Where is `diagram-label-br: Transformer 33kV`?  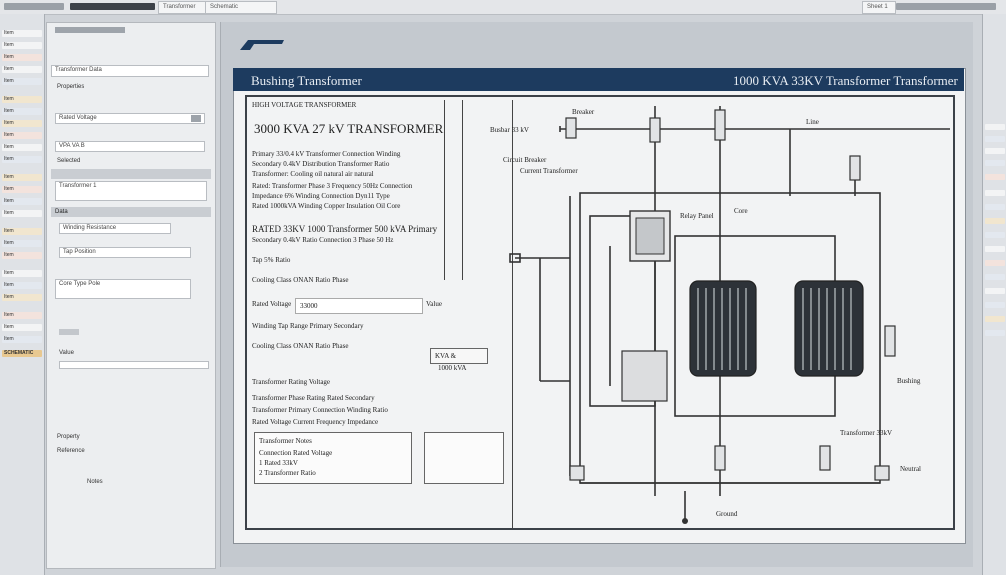
diagram-label-br: Transformer 33kV is located at coordinates (866, 433).